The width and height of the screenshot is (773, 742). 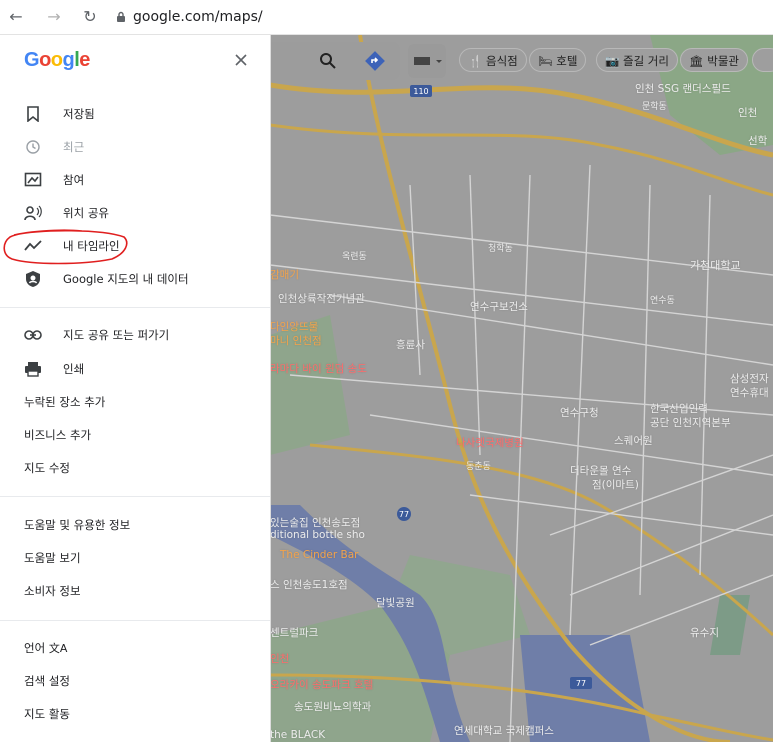 What do you see at coordinates (714, 60) in the screenshot?
I see `chip-museums: 🏛 박물관` at bounding box center [714, 60].